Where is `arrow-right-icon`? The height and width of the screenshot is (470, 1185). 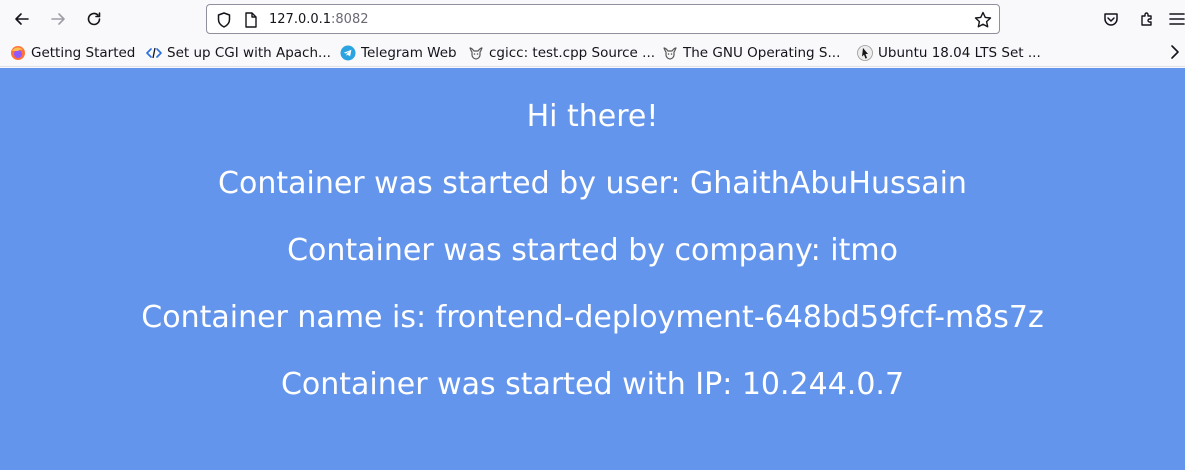 arrow-right-icon is located at coordinates (58, 19).